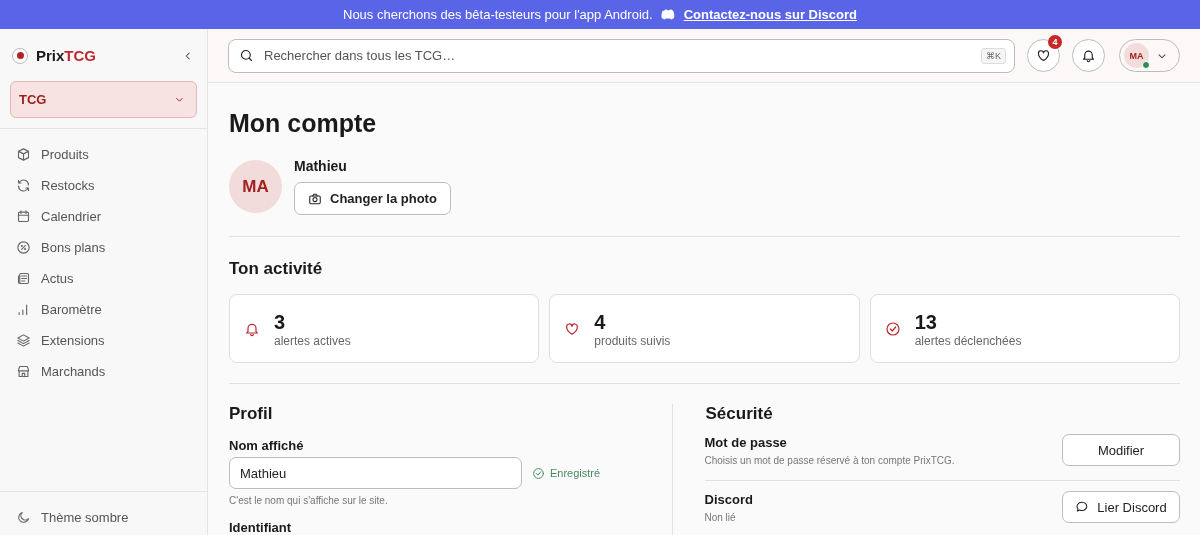 This screenshot has width=1200, height=535. I want to click on discord-link: Contactez-nous sur Discord, so click(770, 14).